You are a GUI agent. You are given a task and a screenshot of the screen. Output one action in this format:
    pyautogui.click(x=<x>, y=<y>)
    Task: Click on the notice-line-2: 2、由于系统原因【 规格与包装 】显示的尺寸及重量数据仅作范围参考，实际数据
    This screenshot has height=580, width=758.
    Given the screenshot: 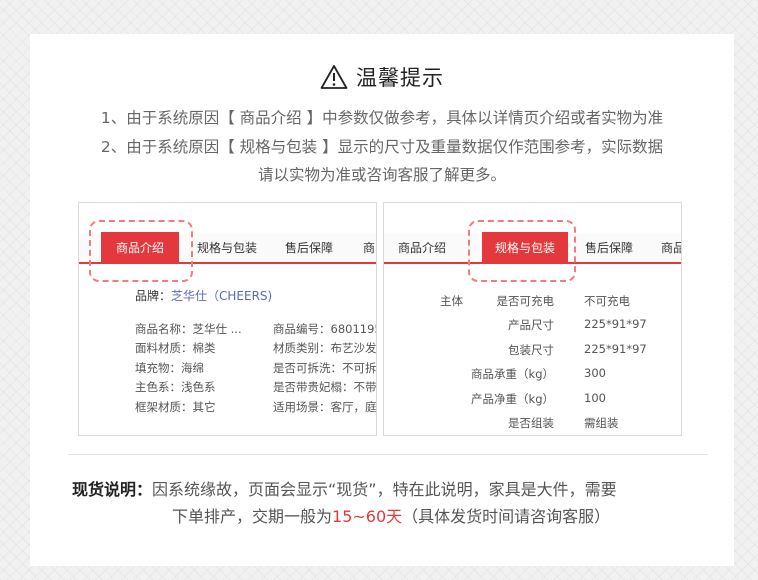 What is the action you would take?
    pyautogui.click(x=382, y=147)
    